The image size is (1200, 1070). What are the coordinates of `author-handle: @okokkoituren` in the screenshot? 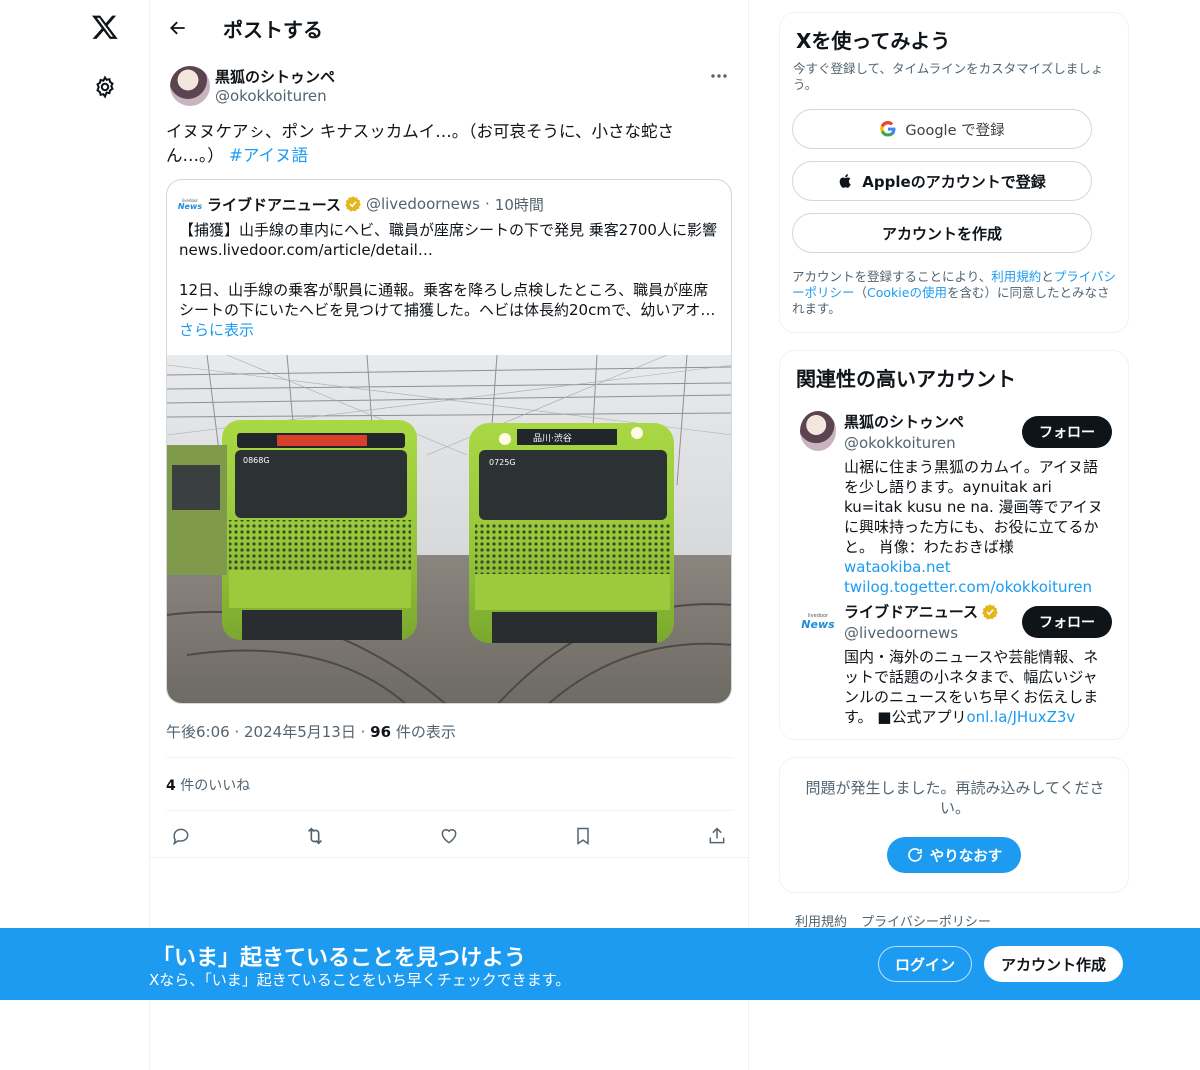 It's located at (271, 96).